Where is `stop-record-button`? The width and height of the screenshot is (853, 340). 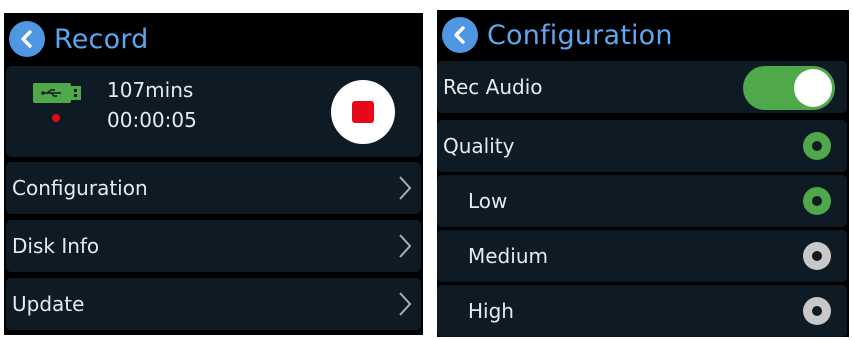
stop-record-button is located at coordinates (363, 112).